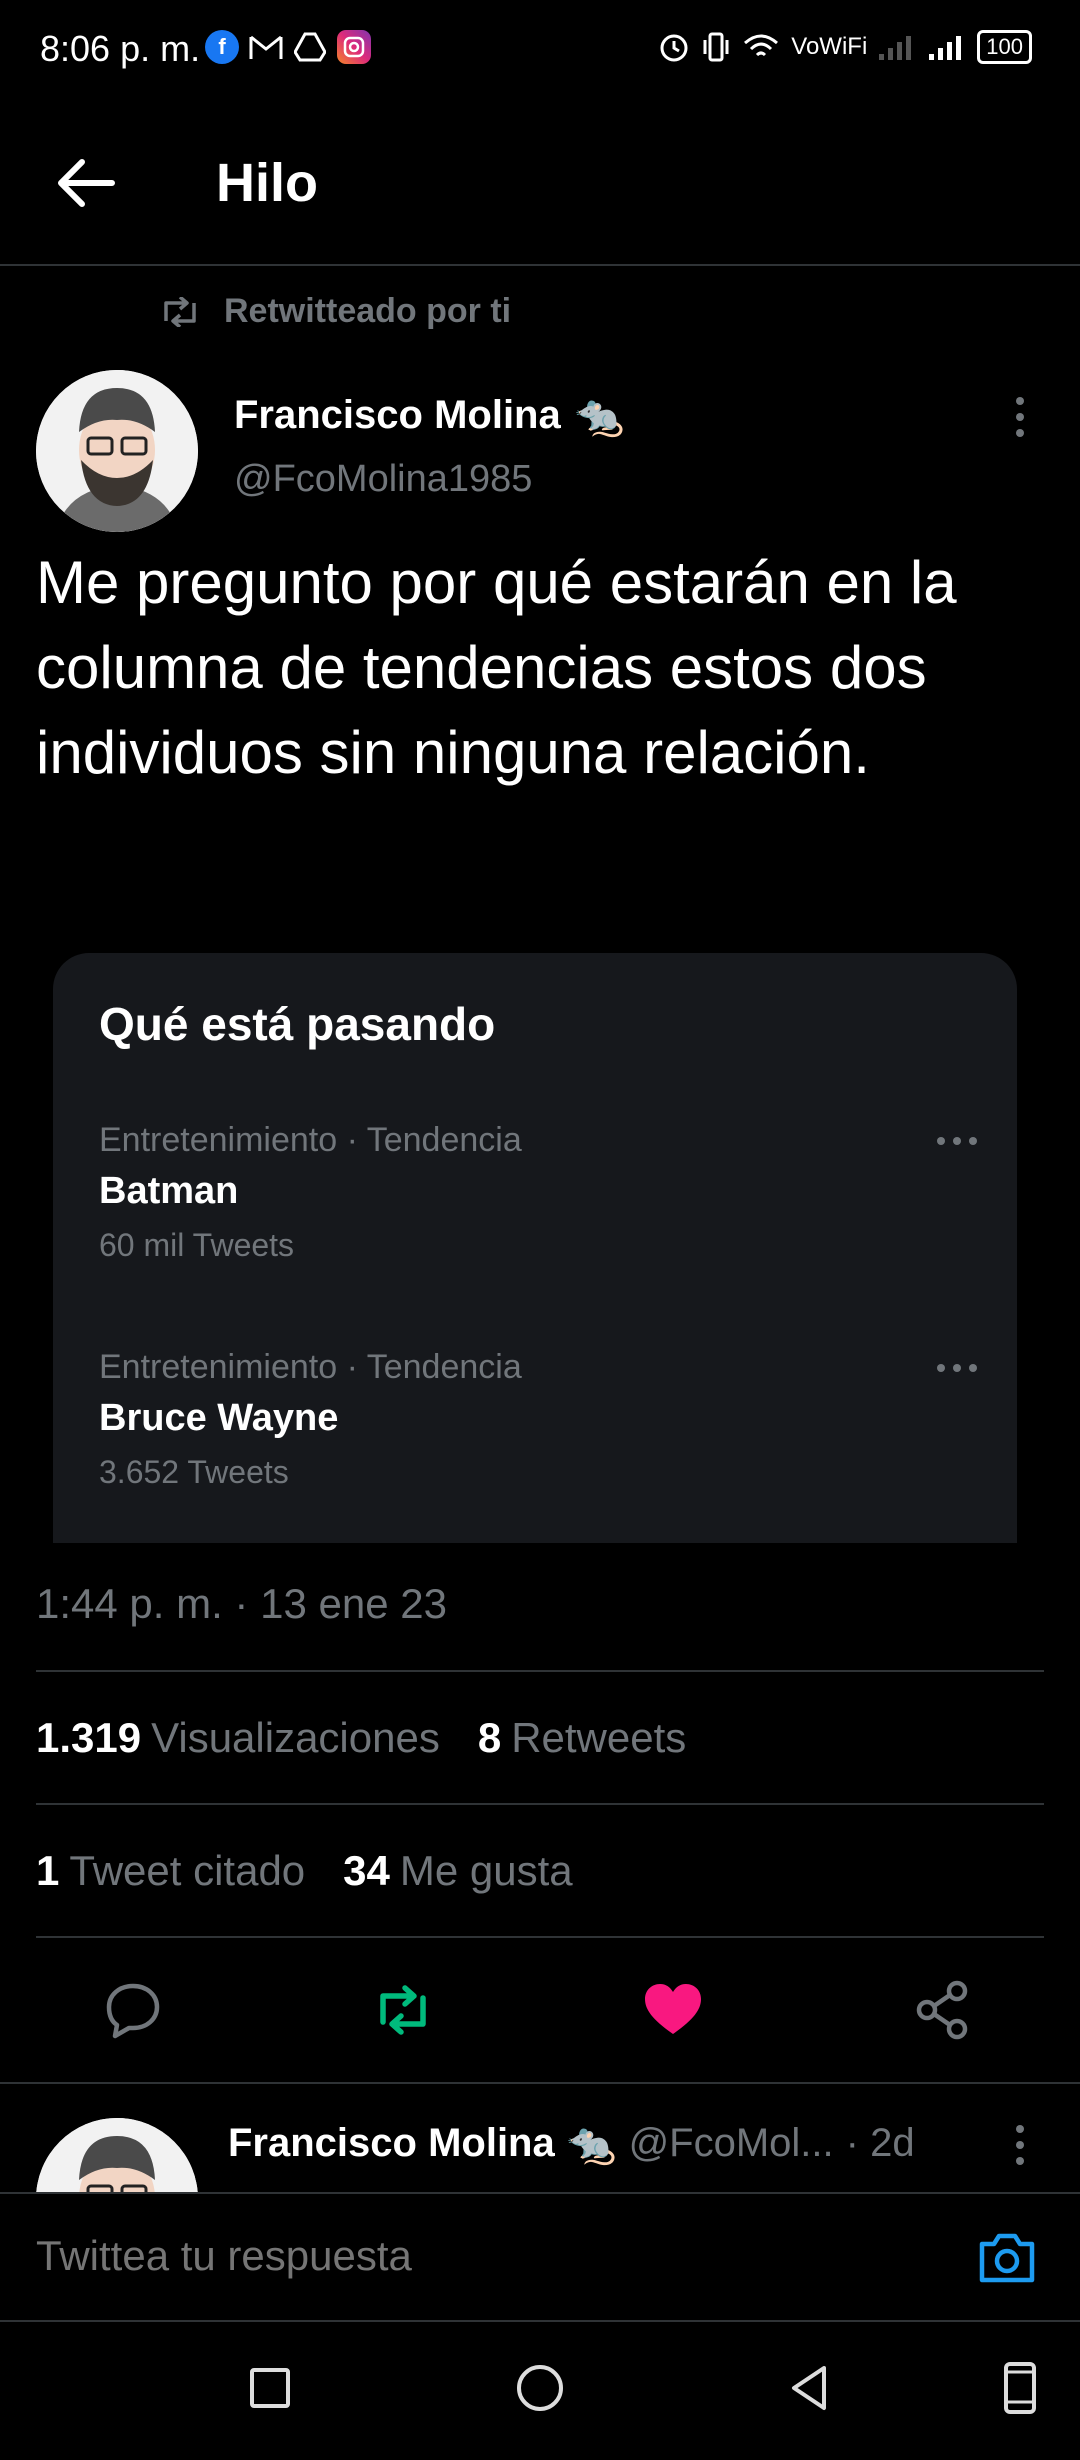 The width and height of the screenshot is (1080, 2460). What do you see at coordinates (117, 451) in the screenshot?
I see `avatar` at bounding box center [117, 451].